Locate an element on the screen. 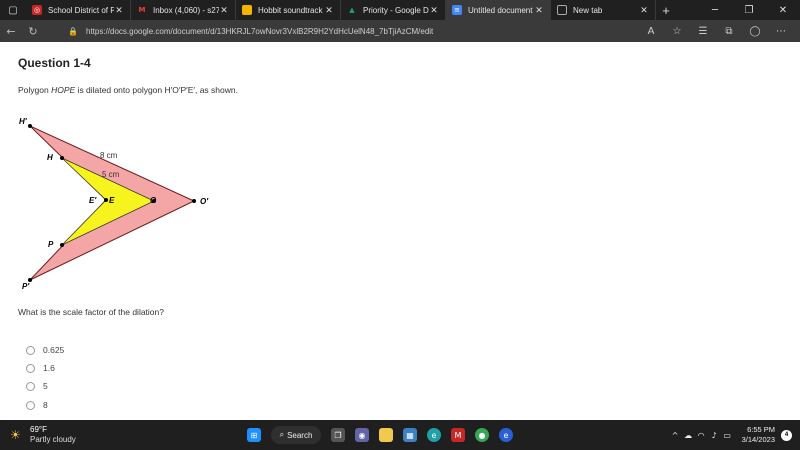 The height and width of the screenshot is (450, 800). wifi-icon: ◠ is located at coordinates (701, 435).